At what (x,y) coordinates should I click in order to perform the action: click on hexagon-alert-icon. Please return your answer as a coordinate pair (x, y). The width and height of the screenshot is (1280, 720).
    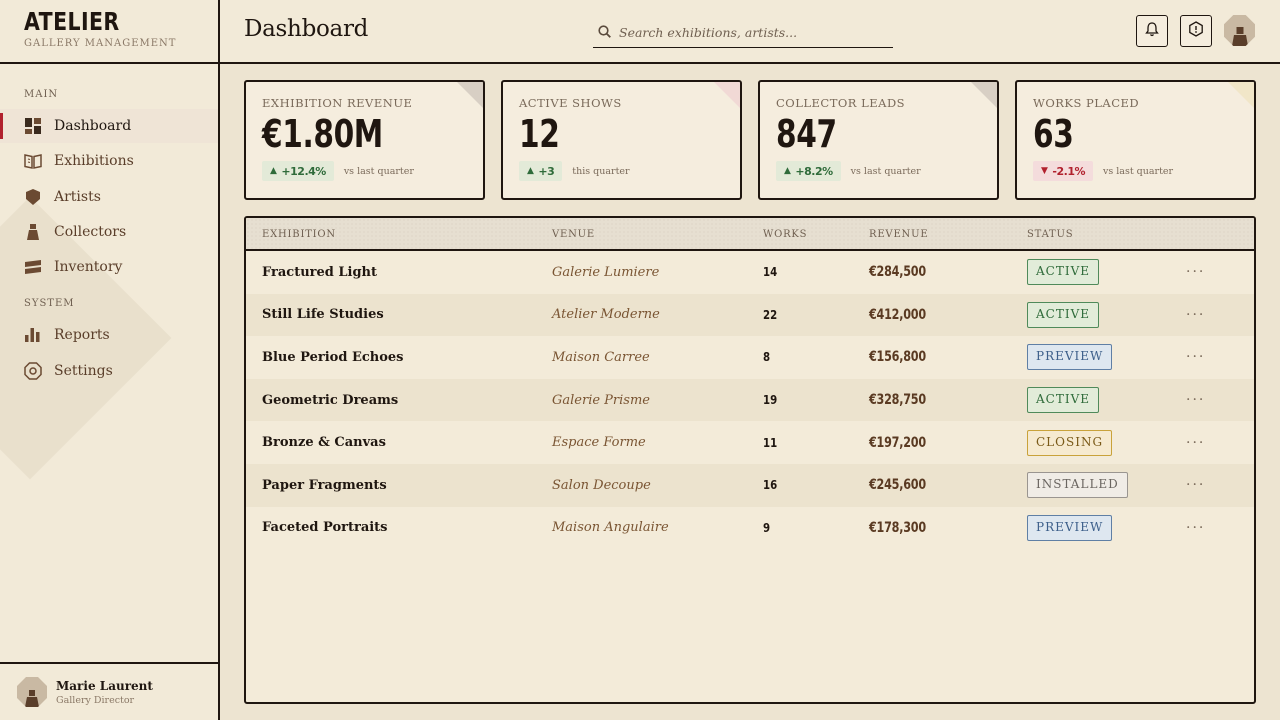
    Looking at the image, I should click on (1196, 31).